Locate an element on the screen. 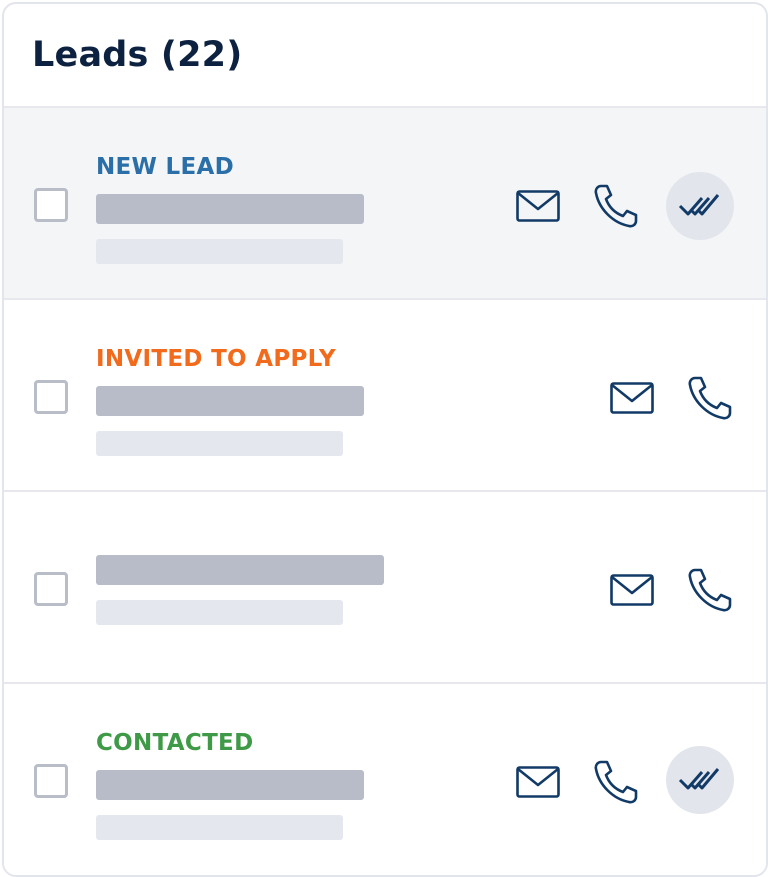  page-title: Leads (22) is located at coordinates (137, 55).